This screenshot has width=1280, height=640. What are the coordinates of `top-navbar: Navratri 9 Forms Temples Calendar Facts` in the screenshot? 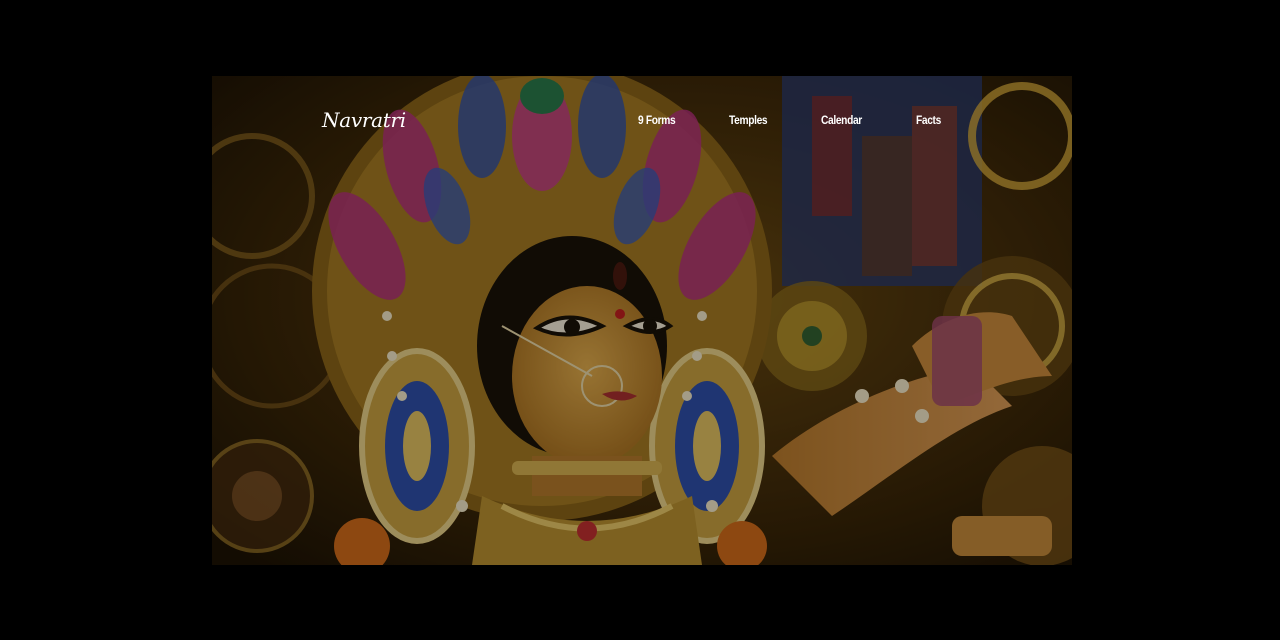 It's located at (642, 120).